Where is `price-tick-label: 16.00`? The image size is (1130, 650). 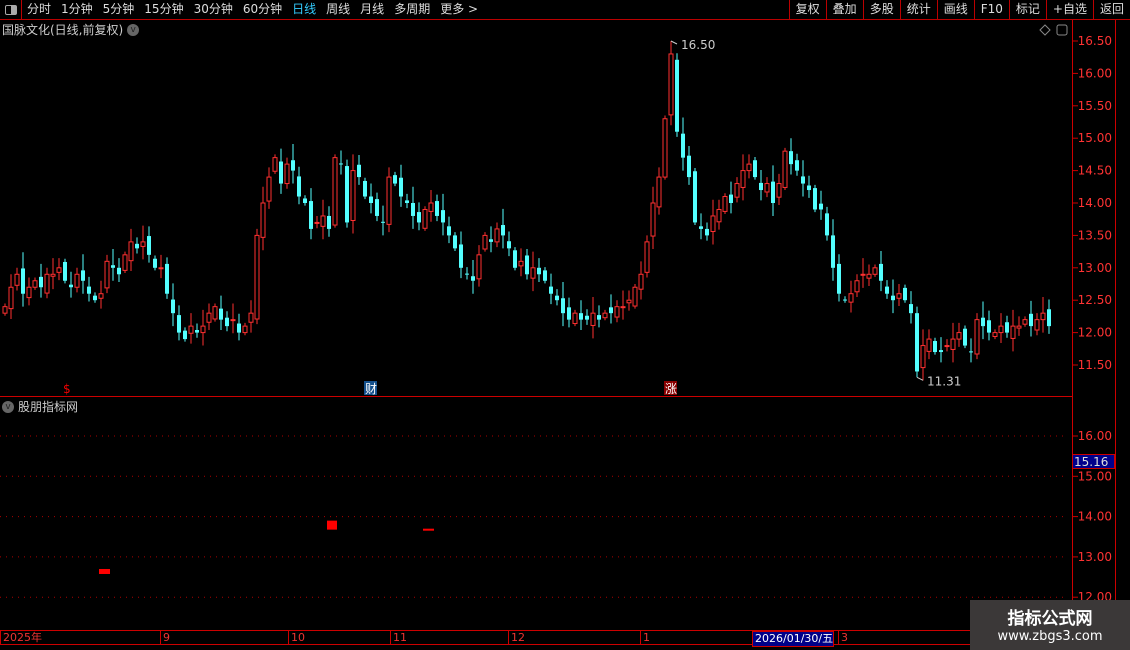
price-tick-label: 16.00 is located at coordinates (1095, 73).